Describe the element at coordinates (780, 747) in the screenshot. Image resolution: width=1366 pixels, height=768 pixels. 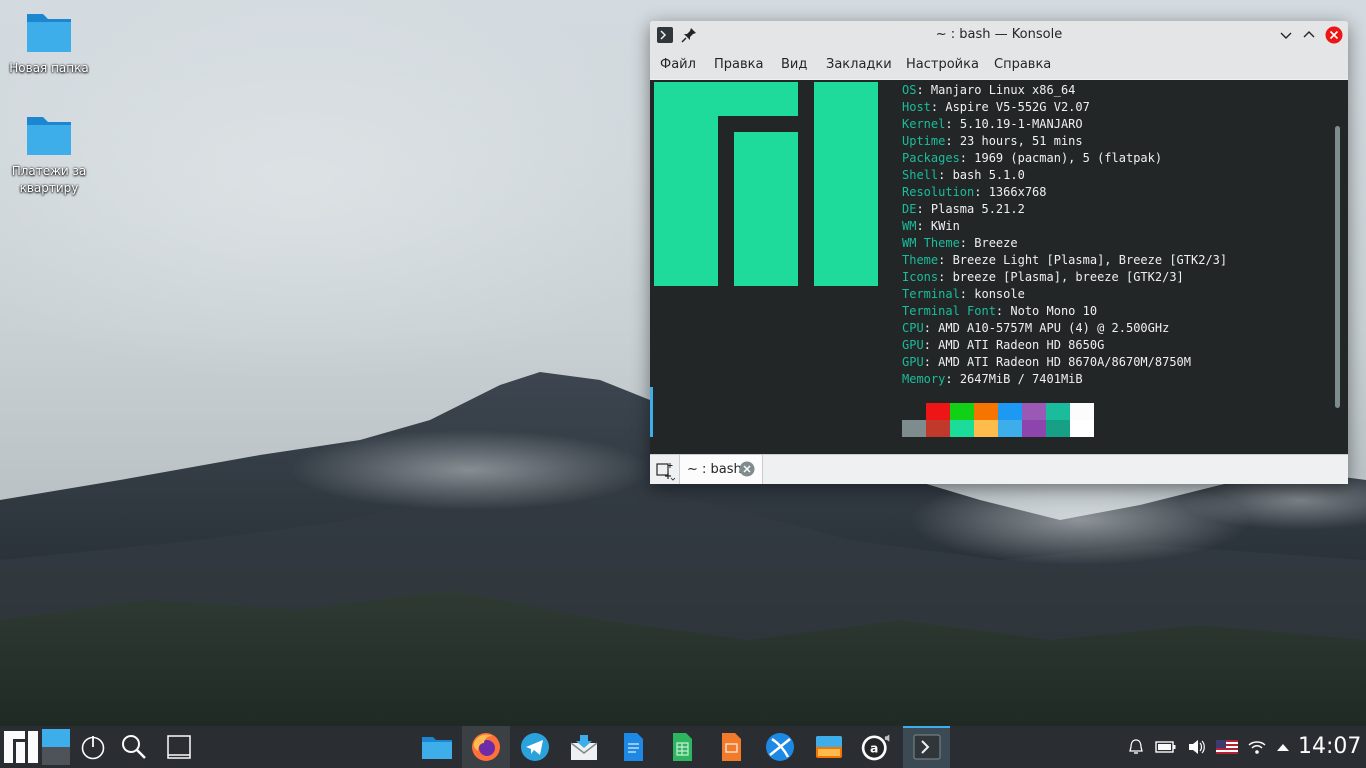
I see `web-browser-icon` at that location.